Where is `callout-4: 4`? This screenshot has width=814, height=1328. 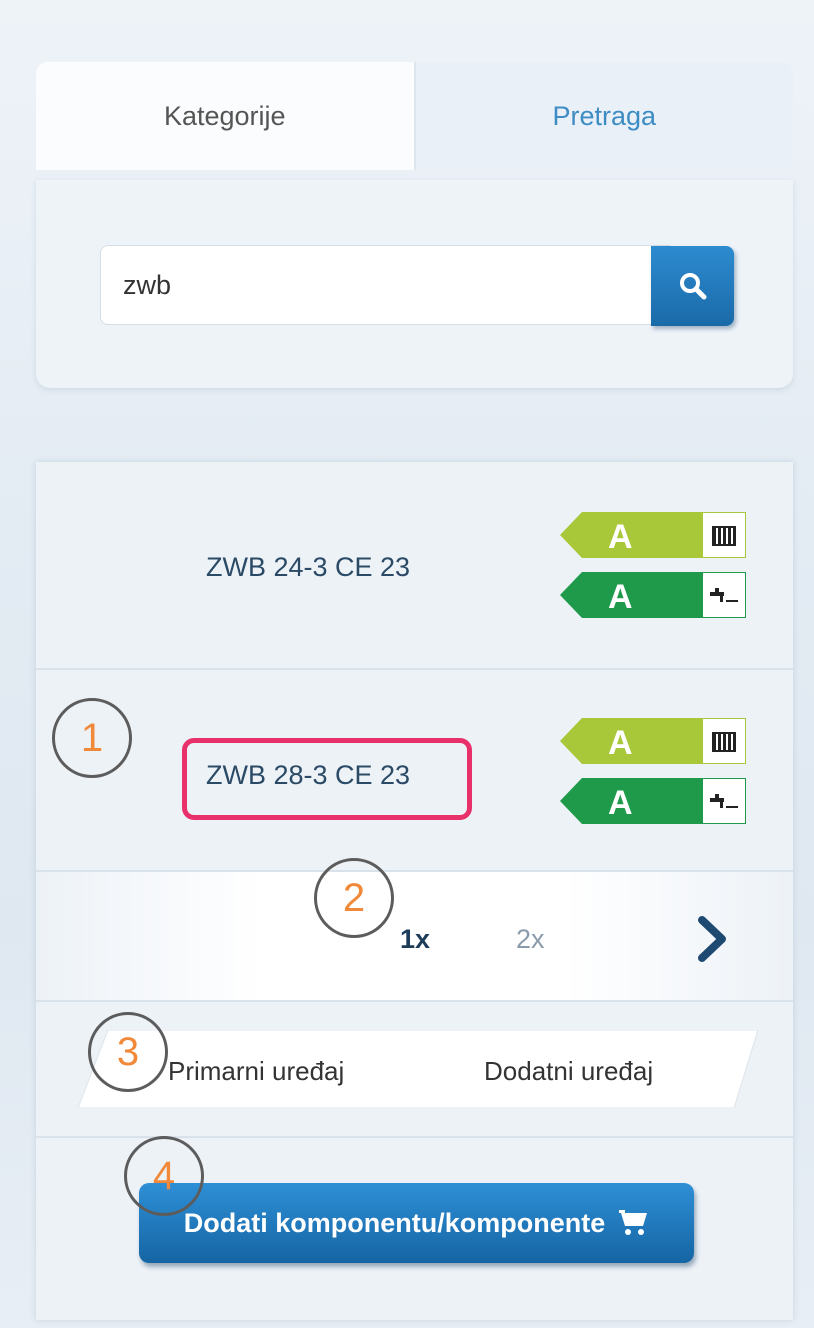 callout-4: 4 is located at coordinates (164, 1176).